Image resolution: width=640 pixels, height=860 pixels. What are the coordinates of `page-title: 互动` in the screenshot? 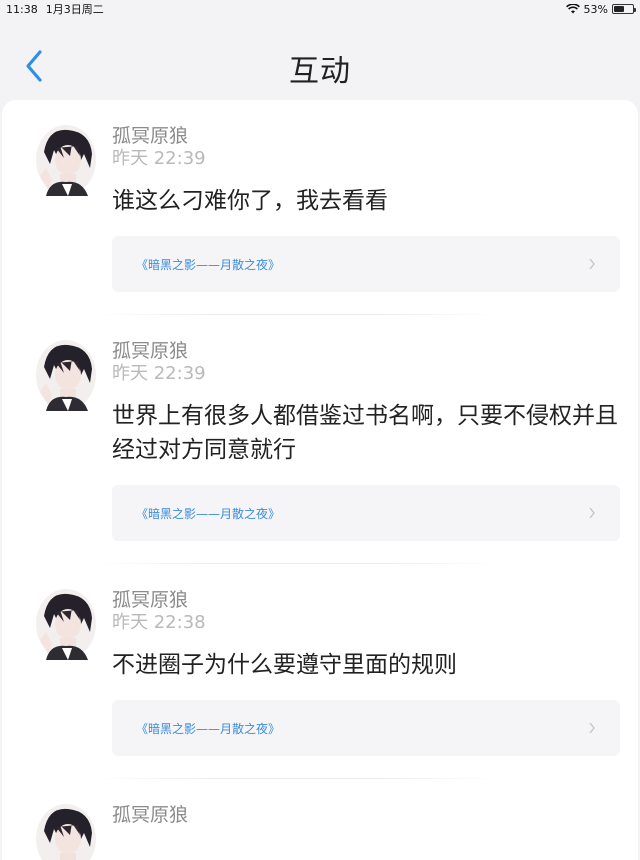 It's located at (320, 71).